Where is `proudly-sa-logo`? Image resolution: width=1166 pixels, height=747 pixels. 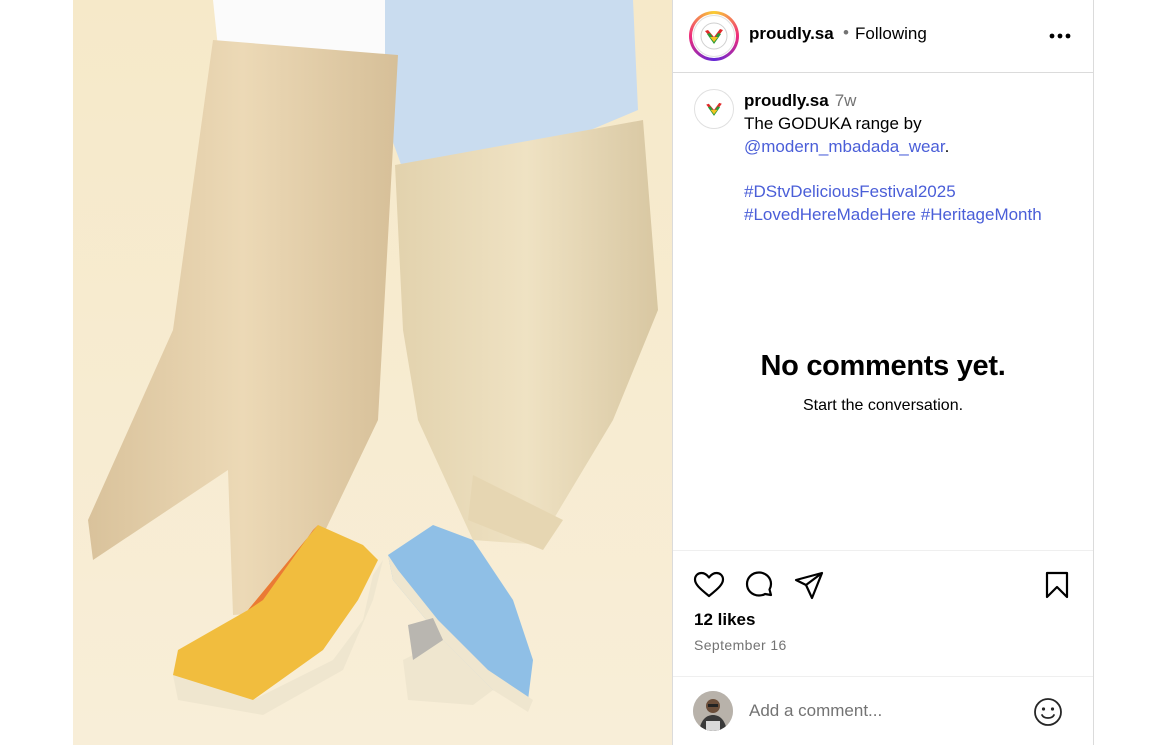 proudly-sa-logo is located at coordinates (714, 36).